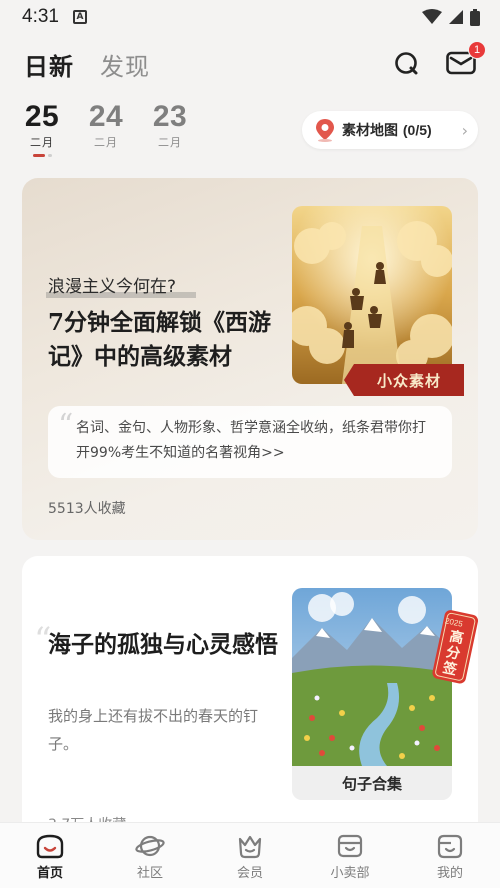 Image resolution: width=500 pixels, height=888 pixels. What do you see at coordinates (372, 295) in the screenshot?
I see `journey-west-illustration` at bounding box center [372, 295].